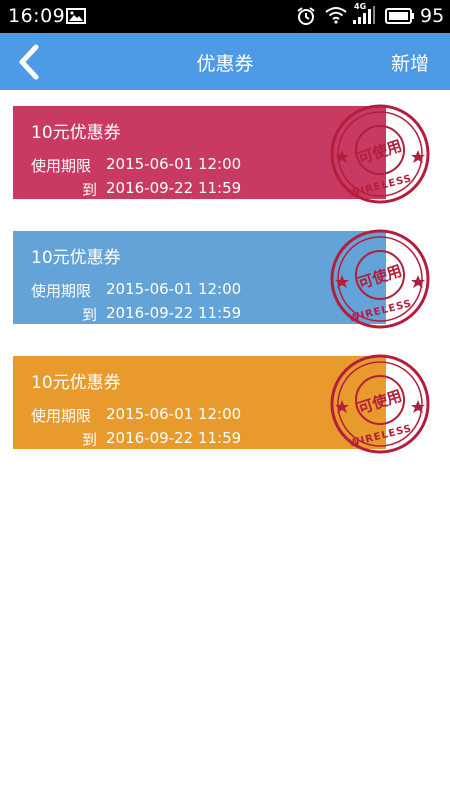 This screenshot has width=450, height=800. I want to click on status-bar: 16:09 4G 95, so click(225, 16).